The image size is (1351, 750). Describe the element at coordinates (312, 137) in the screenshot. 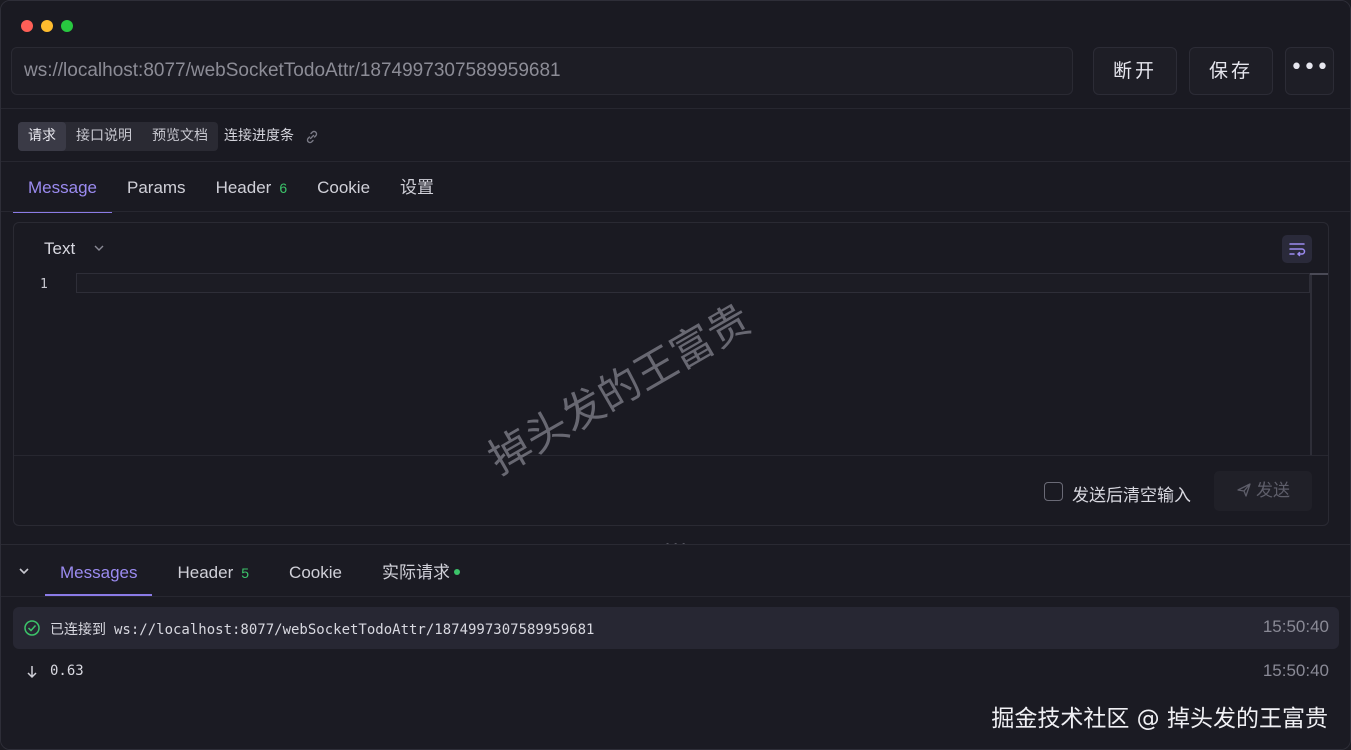

I see `link-icon` at that location.